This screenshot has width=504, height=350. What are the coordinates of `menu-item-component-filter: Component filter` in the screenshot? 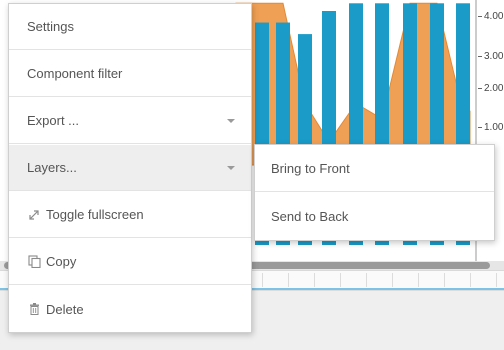 It's located at (130, 74).